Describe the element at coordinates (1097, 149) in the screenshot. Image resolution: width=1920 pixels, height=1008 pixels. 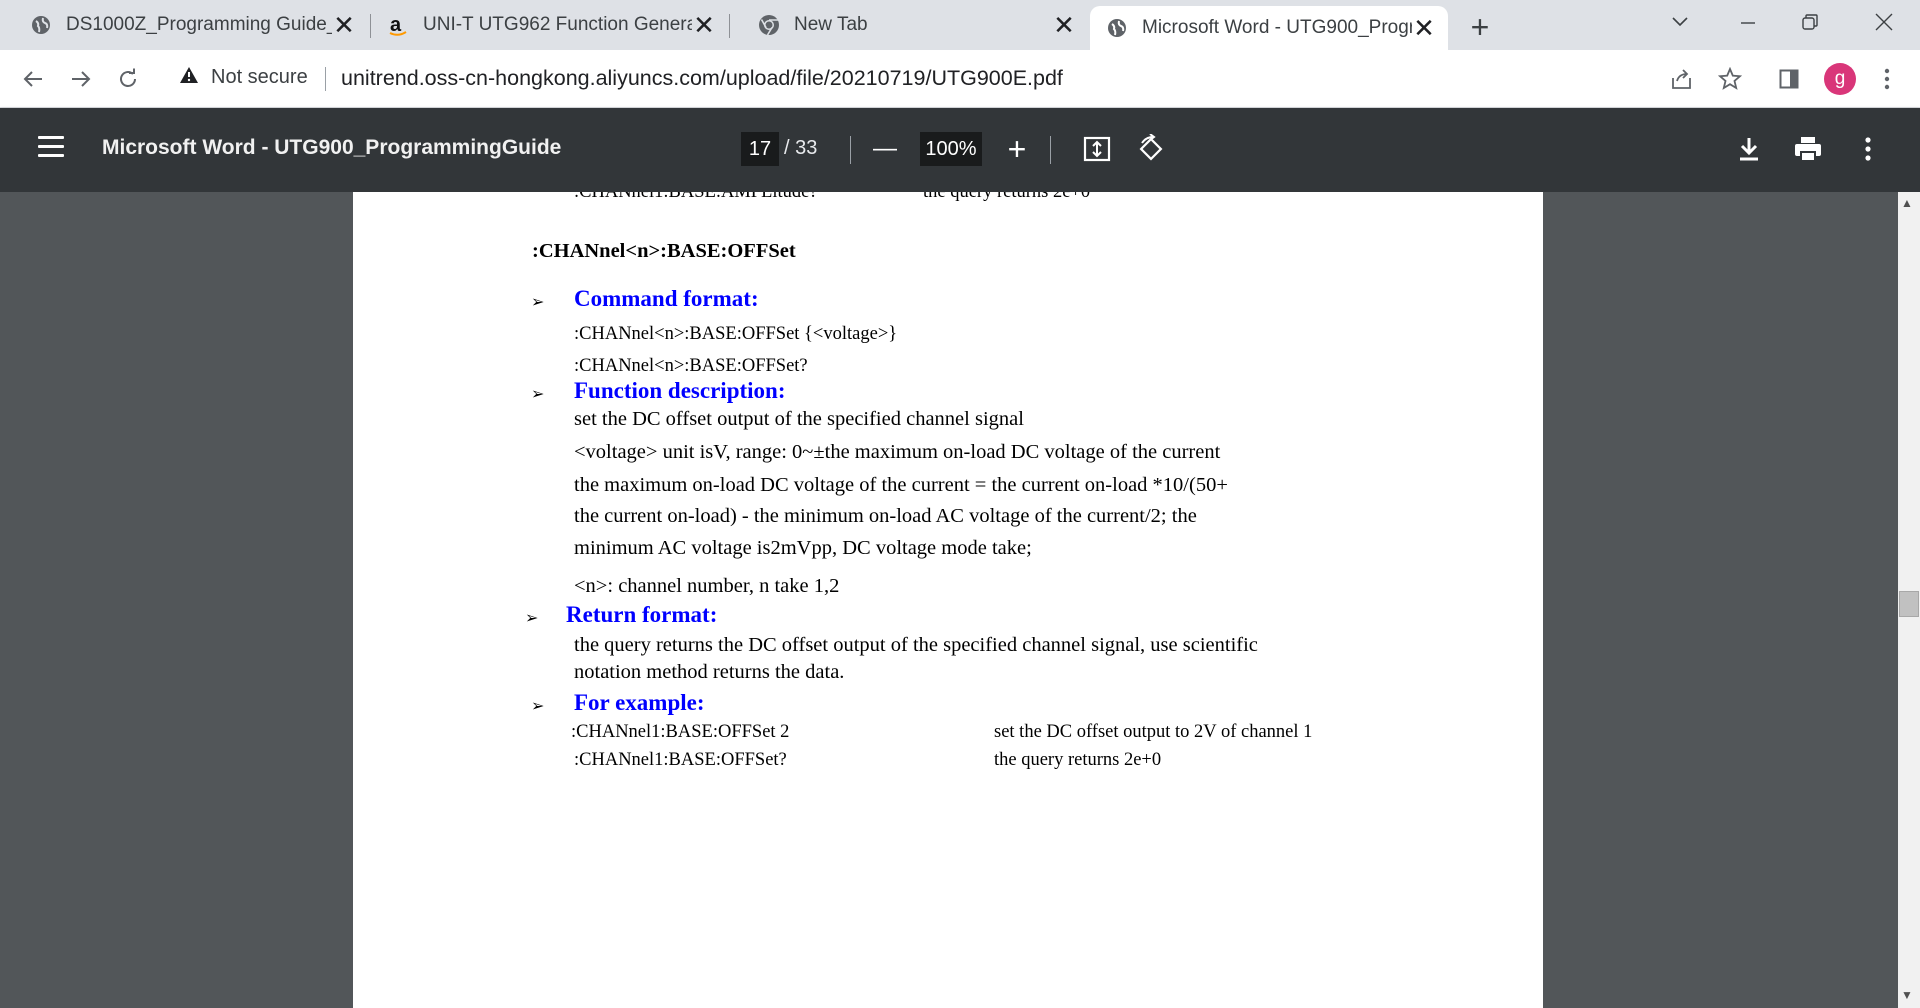
I see `fit-to-page-icon` at that location.